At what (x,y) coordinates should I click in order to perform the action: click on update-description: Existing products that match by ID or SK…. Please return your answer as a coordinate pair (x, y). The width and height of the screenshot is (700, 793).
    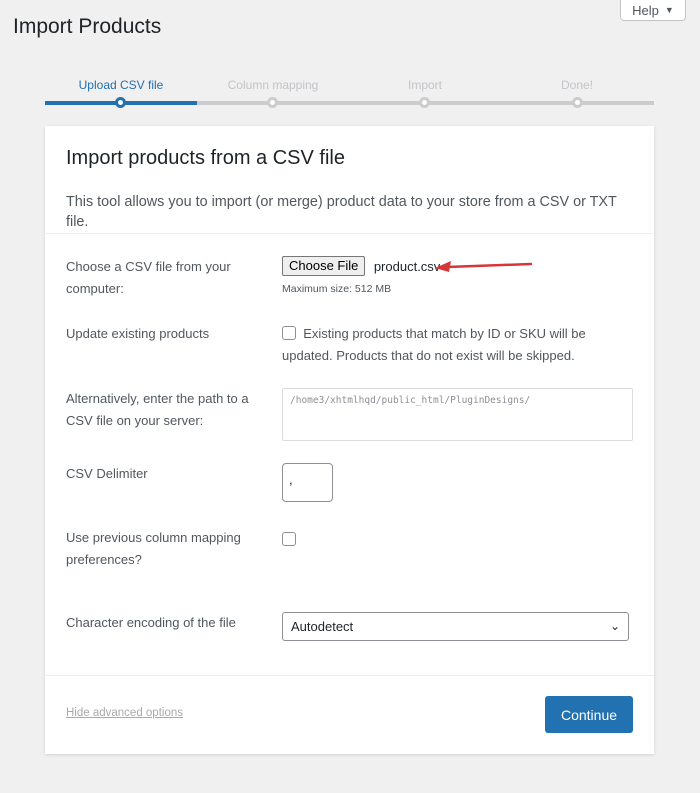
    Looking at the image, I should click on (434, 344).